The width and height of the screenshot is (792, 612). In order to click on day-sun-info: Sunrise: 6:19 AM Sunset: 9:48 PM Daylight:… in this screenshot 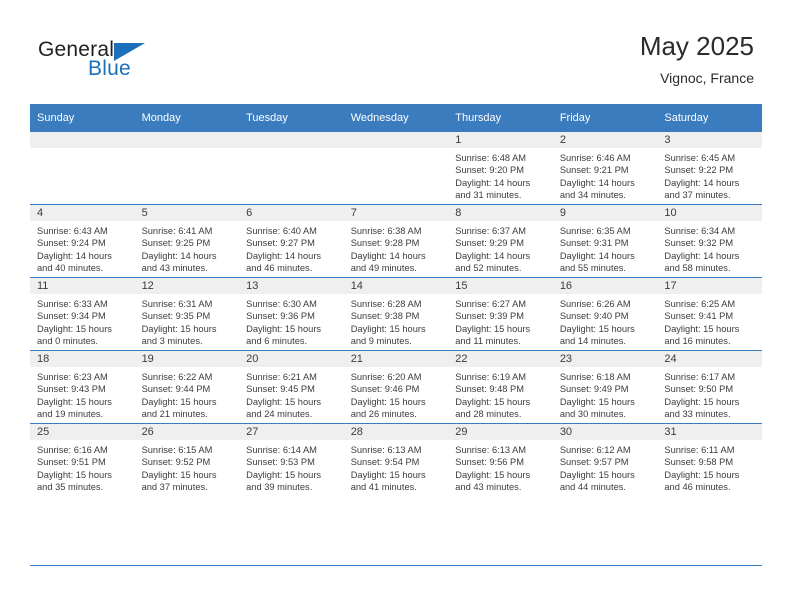, I will do `click(500, 393)`.